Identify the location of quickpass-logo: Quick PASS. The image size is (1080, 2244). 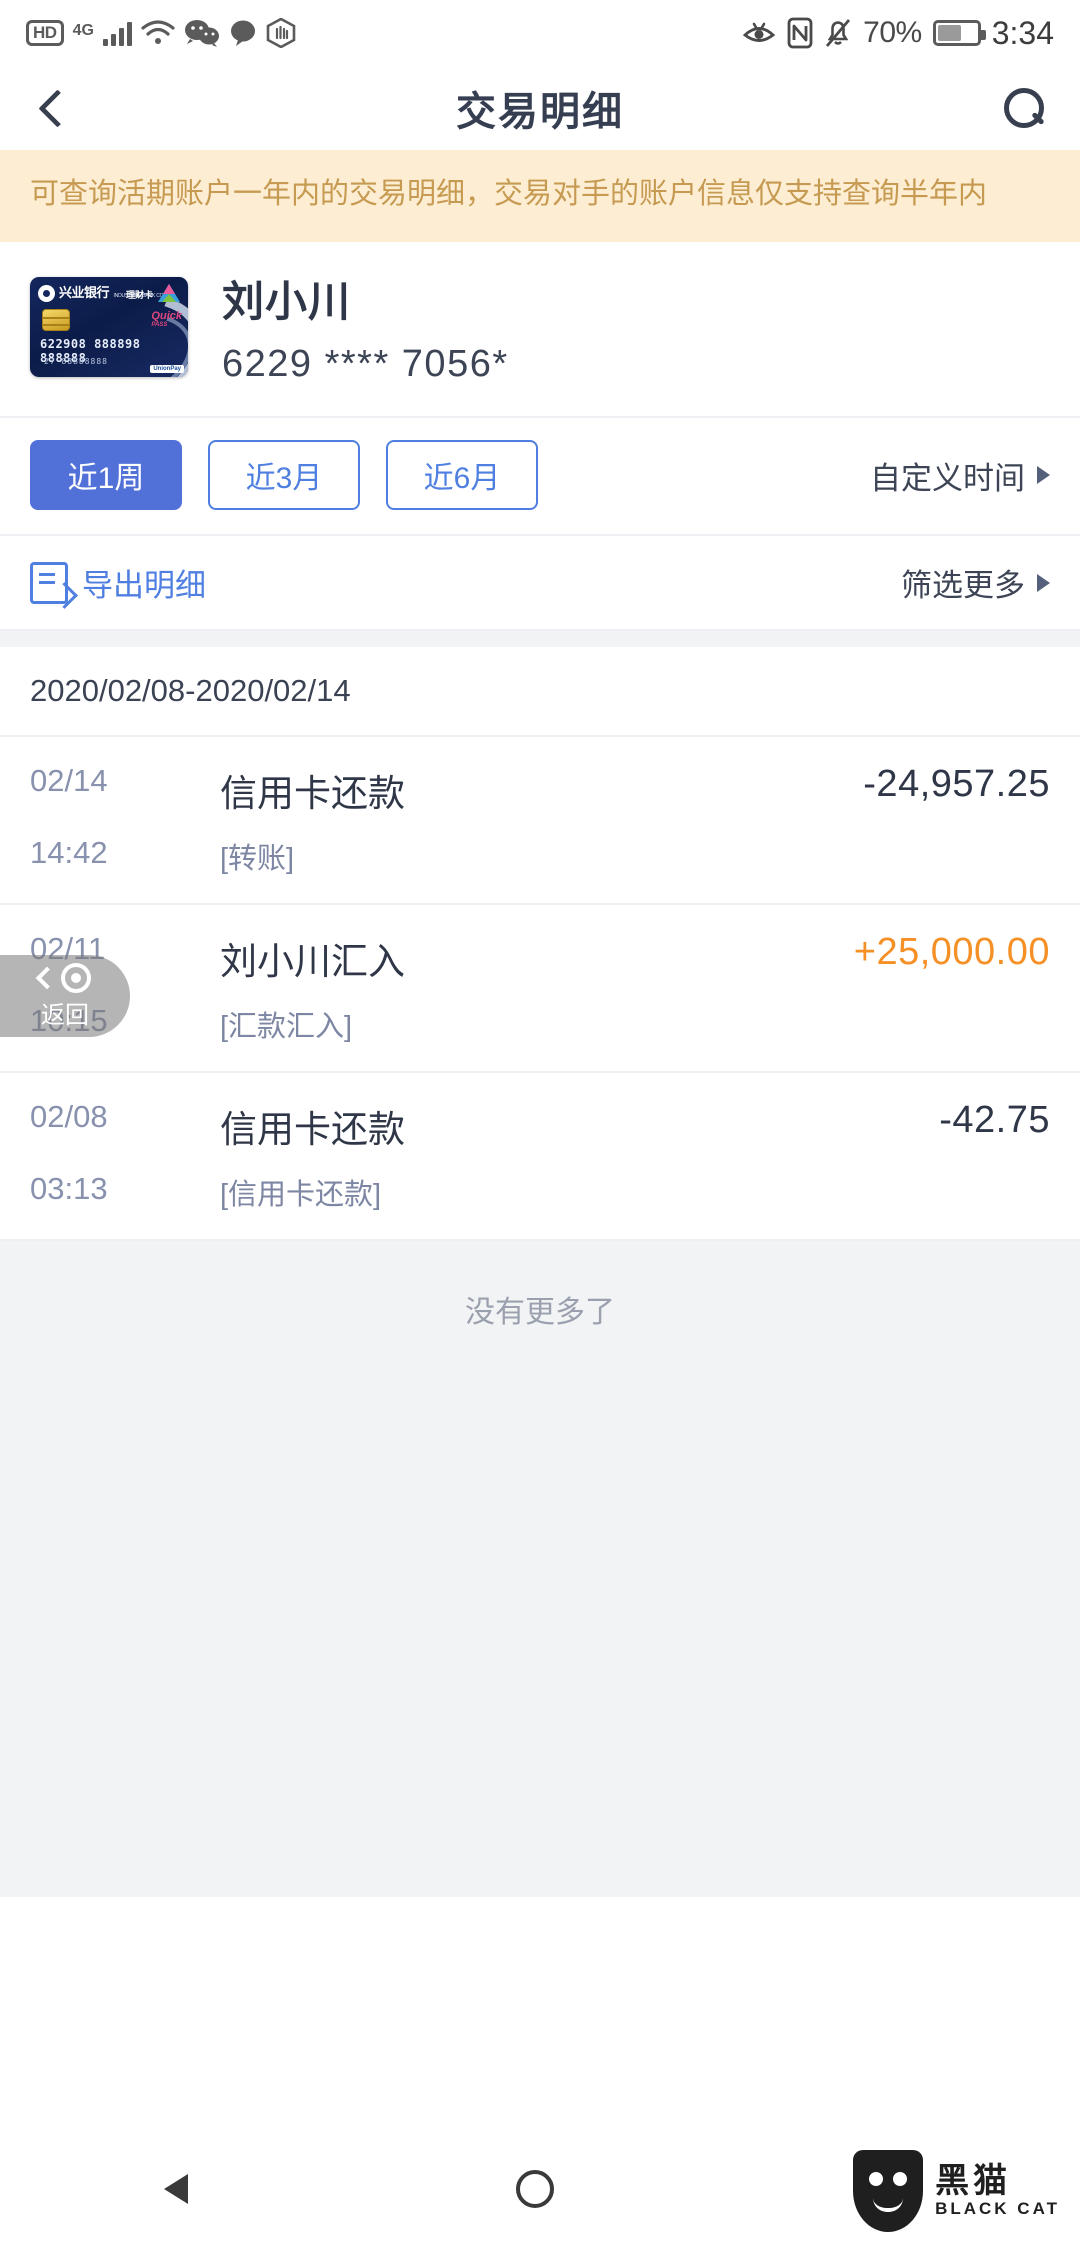
(166, 319).